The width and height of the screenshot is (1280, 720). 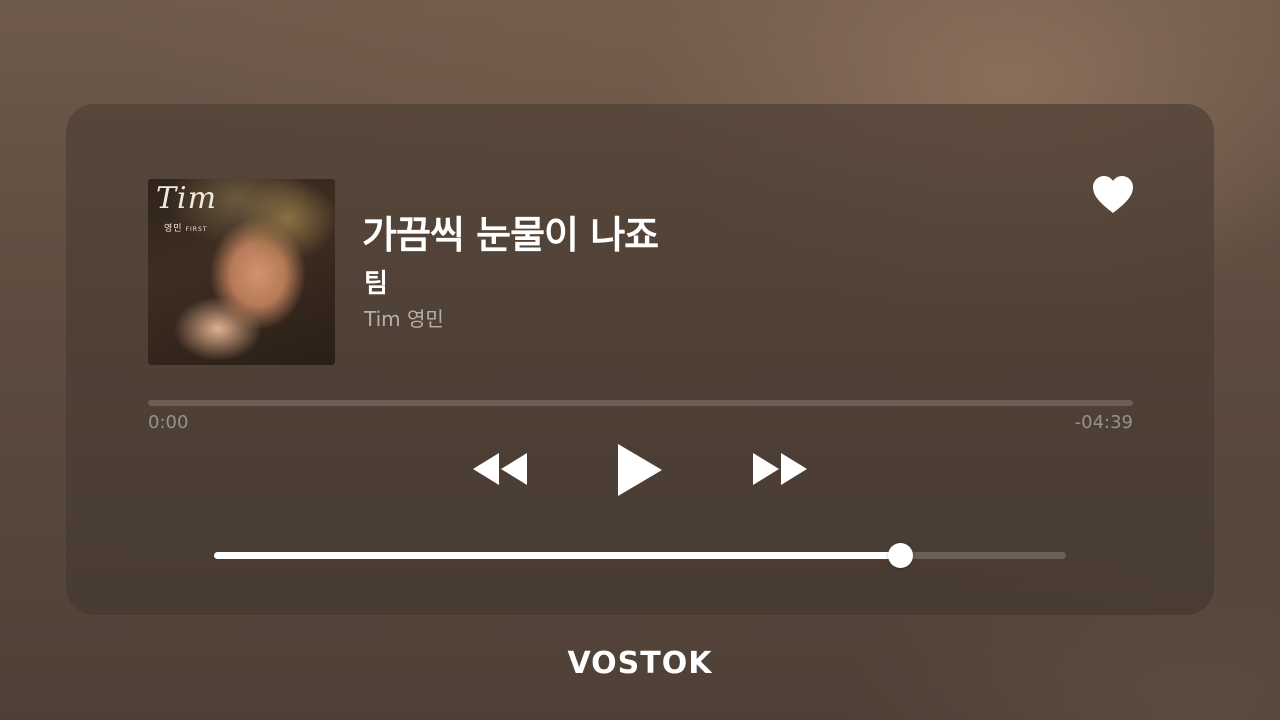 What do you see at coordinates (187, 198) in the screenshot?
I see `cover-logo-text: Tim` at bounding box center [187, 198].